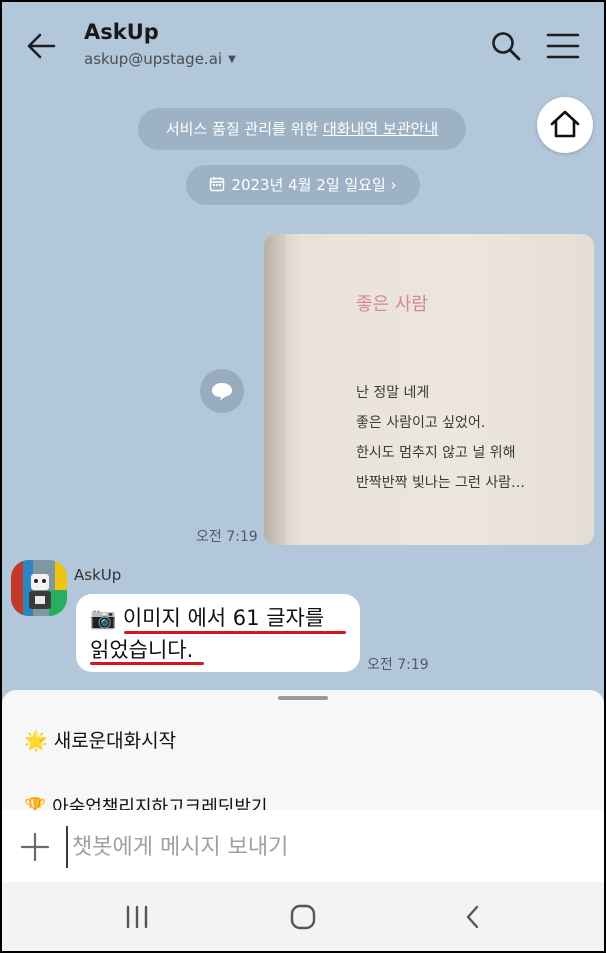 This screenshot has width=606, height=953. I want to click on date-divider: 2023년 4월 2일 일요일 ›, so click(303, 185).